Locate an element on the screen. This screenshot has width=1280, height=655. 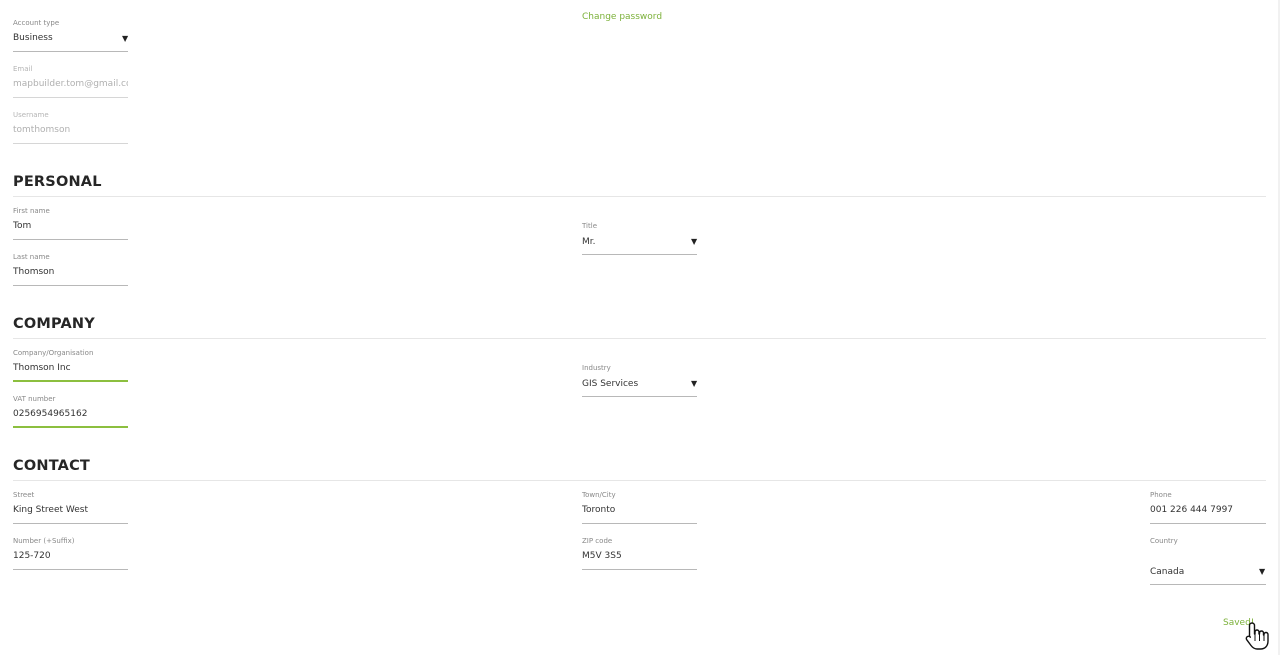
organisation-underline is located at coordinates (70, 381).